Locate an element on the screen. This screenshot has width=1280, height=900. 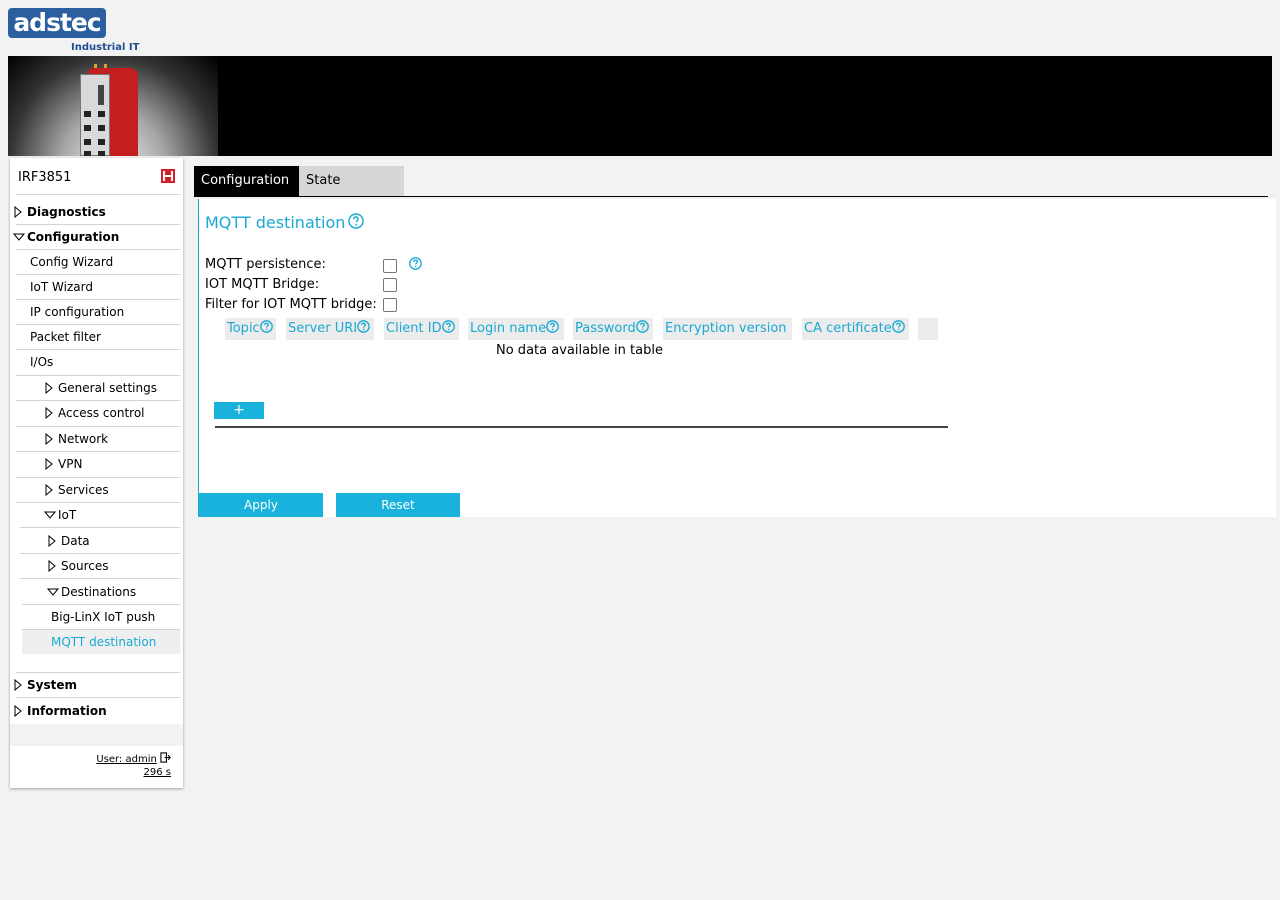
sidebar-item-iot: IoT is located at coordinates (98, 515).